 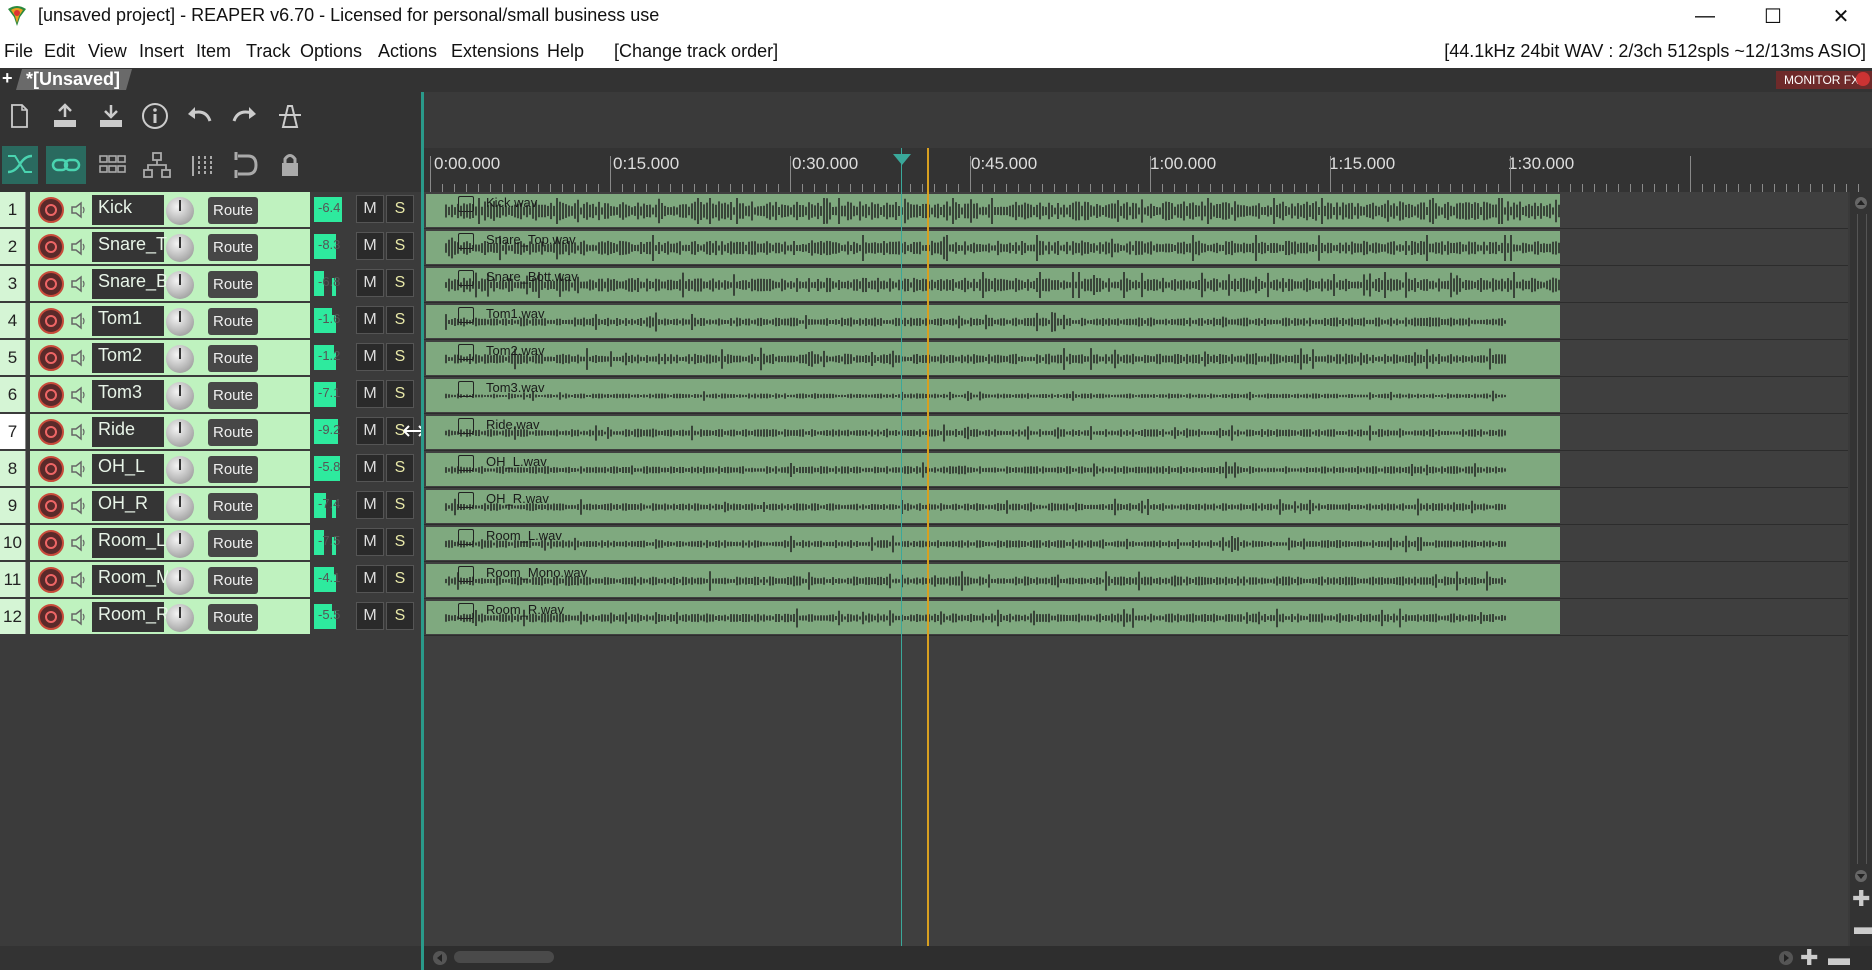 What do you see at coordinates (993, 506) in the screenshot?
I see `media-item: OH_R.wav` at bounding box center [993, 506].